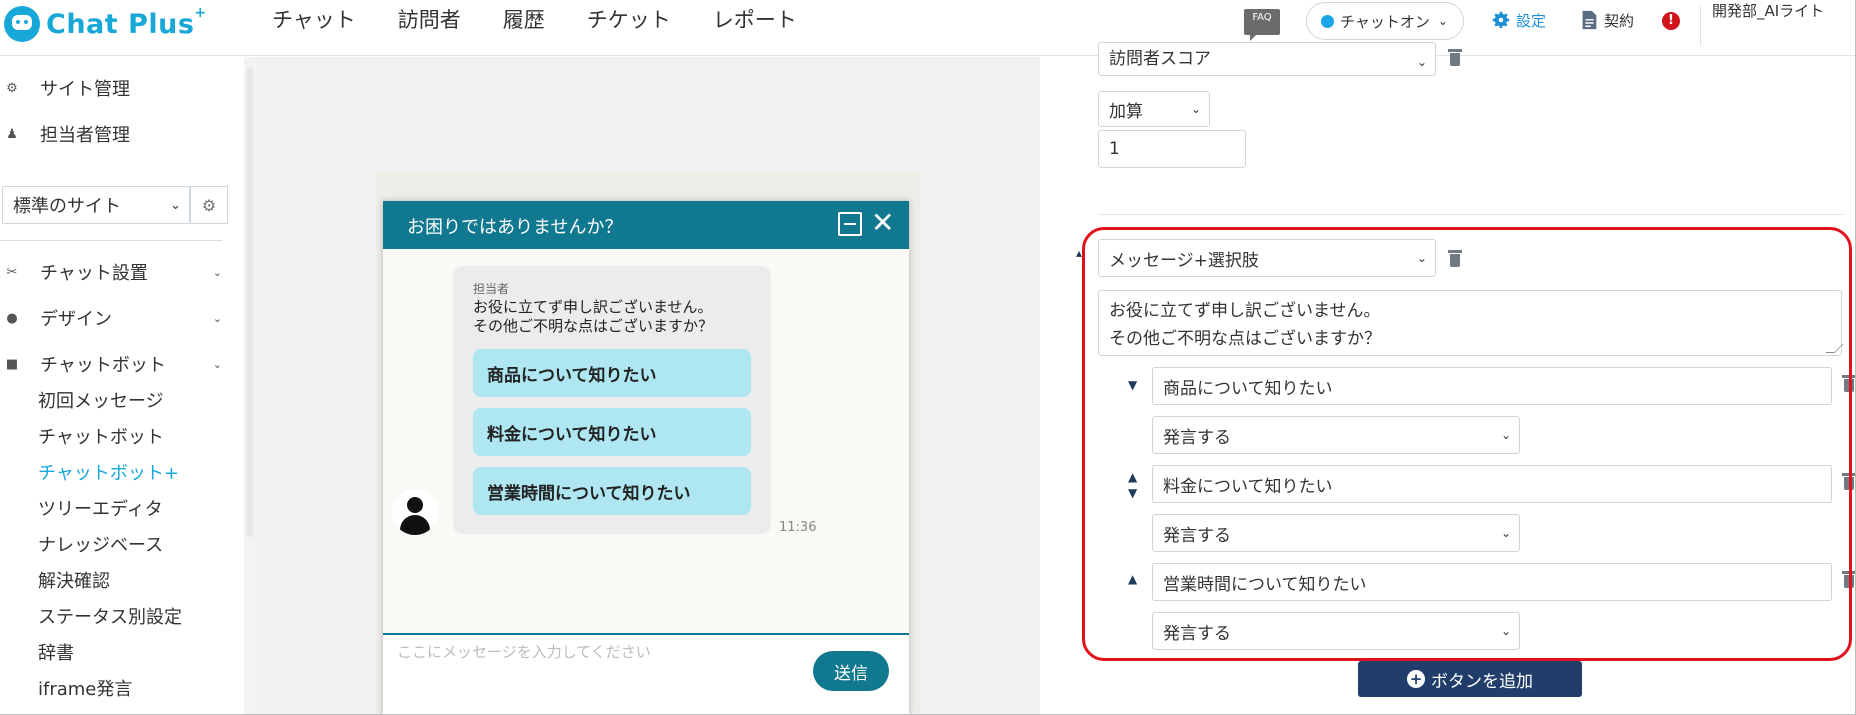  I want to click on tools-icon: ✂, so click(12, 272).